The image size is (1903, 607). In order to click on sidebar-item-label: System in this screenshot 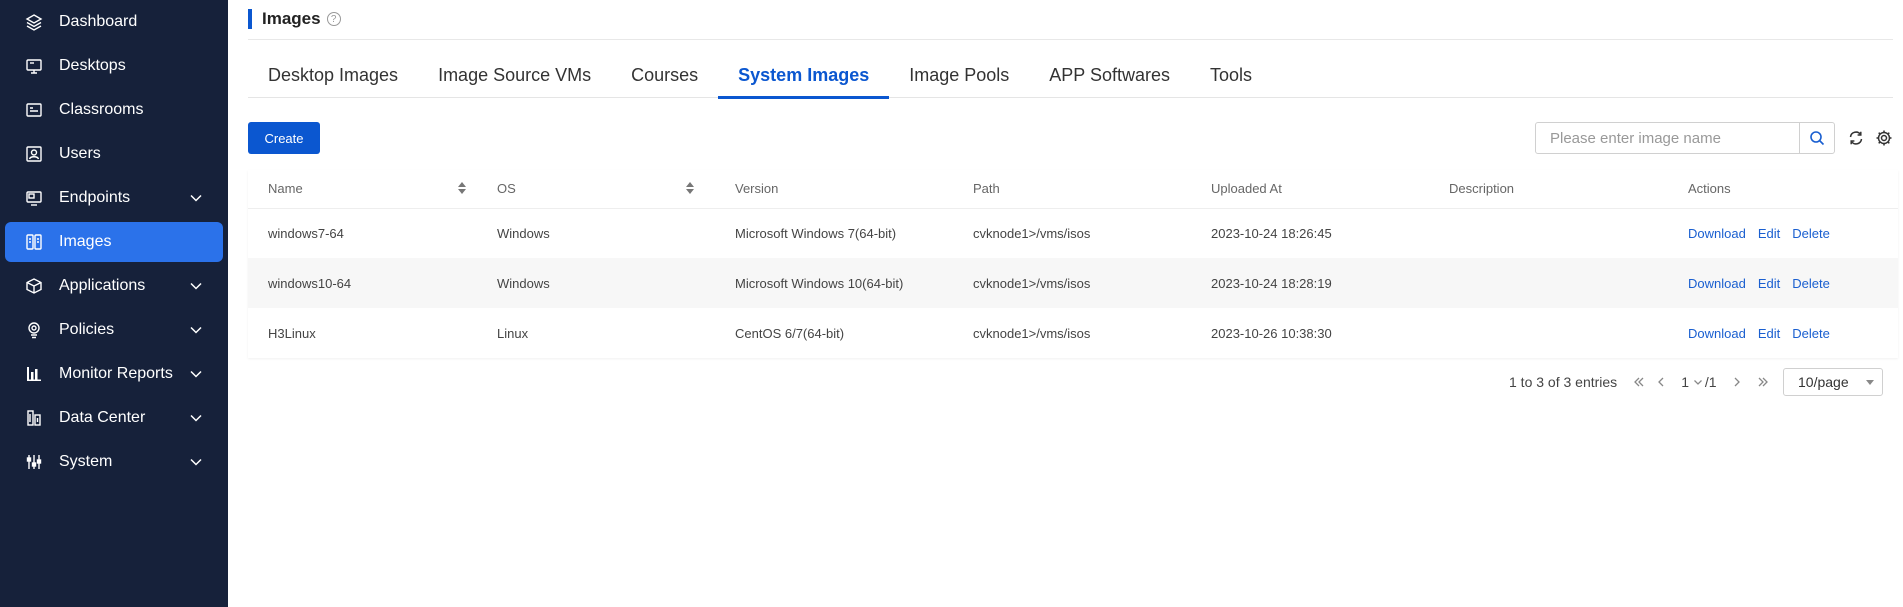, I will do `click(86, 461)`.